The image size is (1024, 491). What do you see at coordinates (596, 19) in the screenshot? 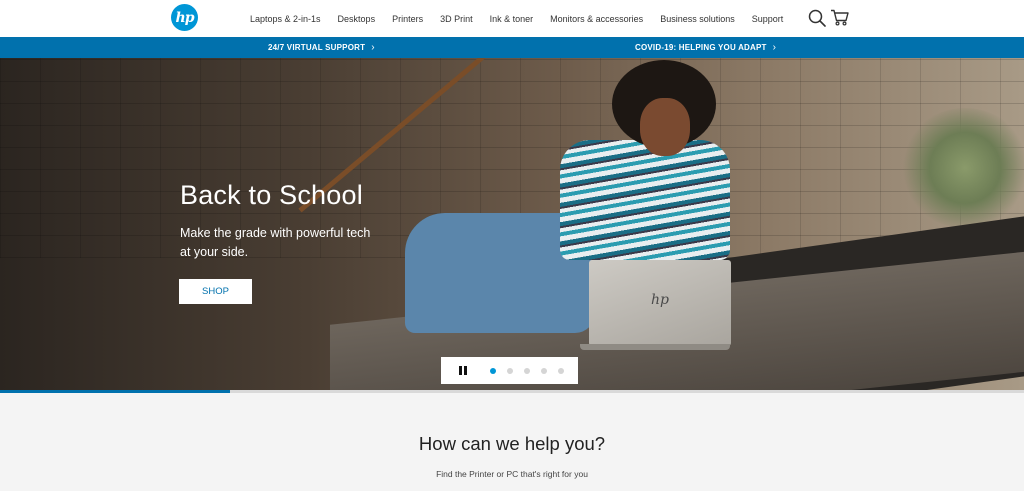
I see `nav-monitors-accessories: Monitors & accessories` at bounding box center [596, 19].